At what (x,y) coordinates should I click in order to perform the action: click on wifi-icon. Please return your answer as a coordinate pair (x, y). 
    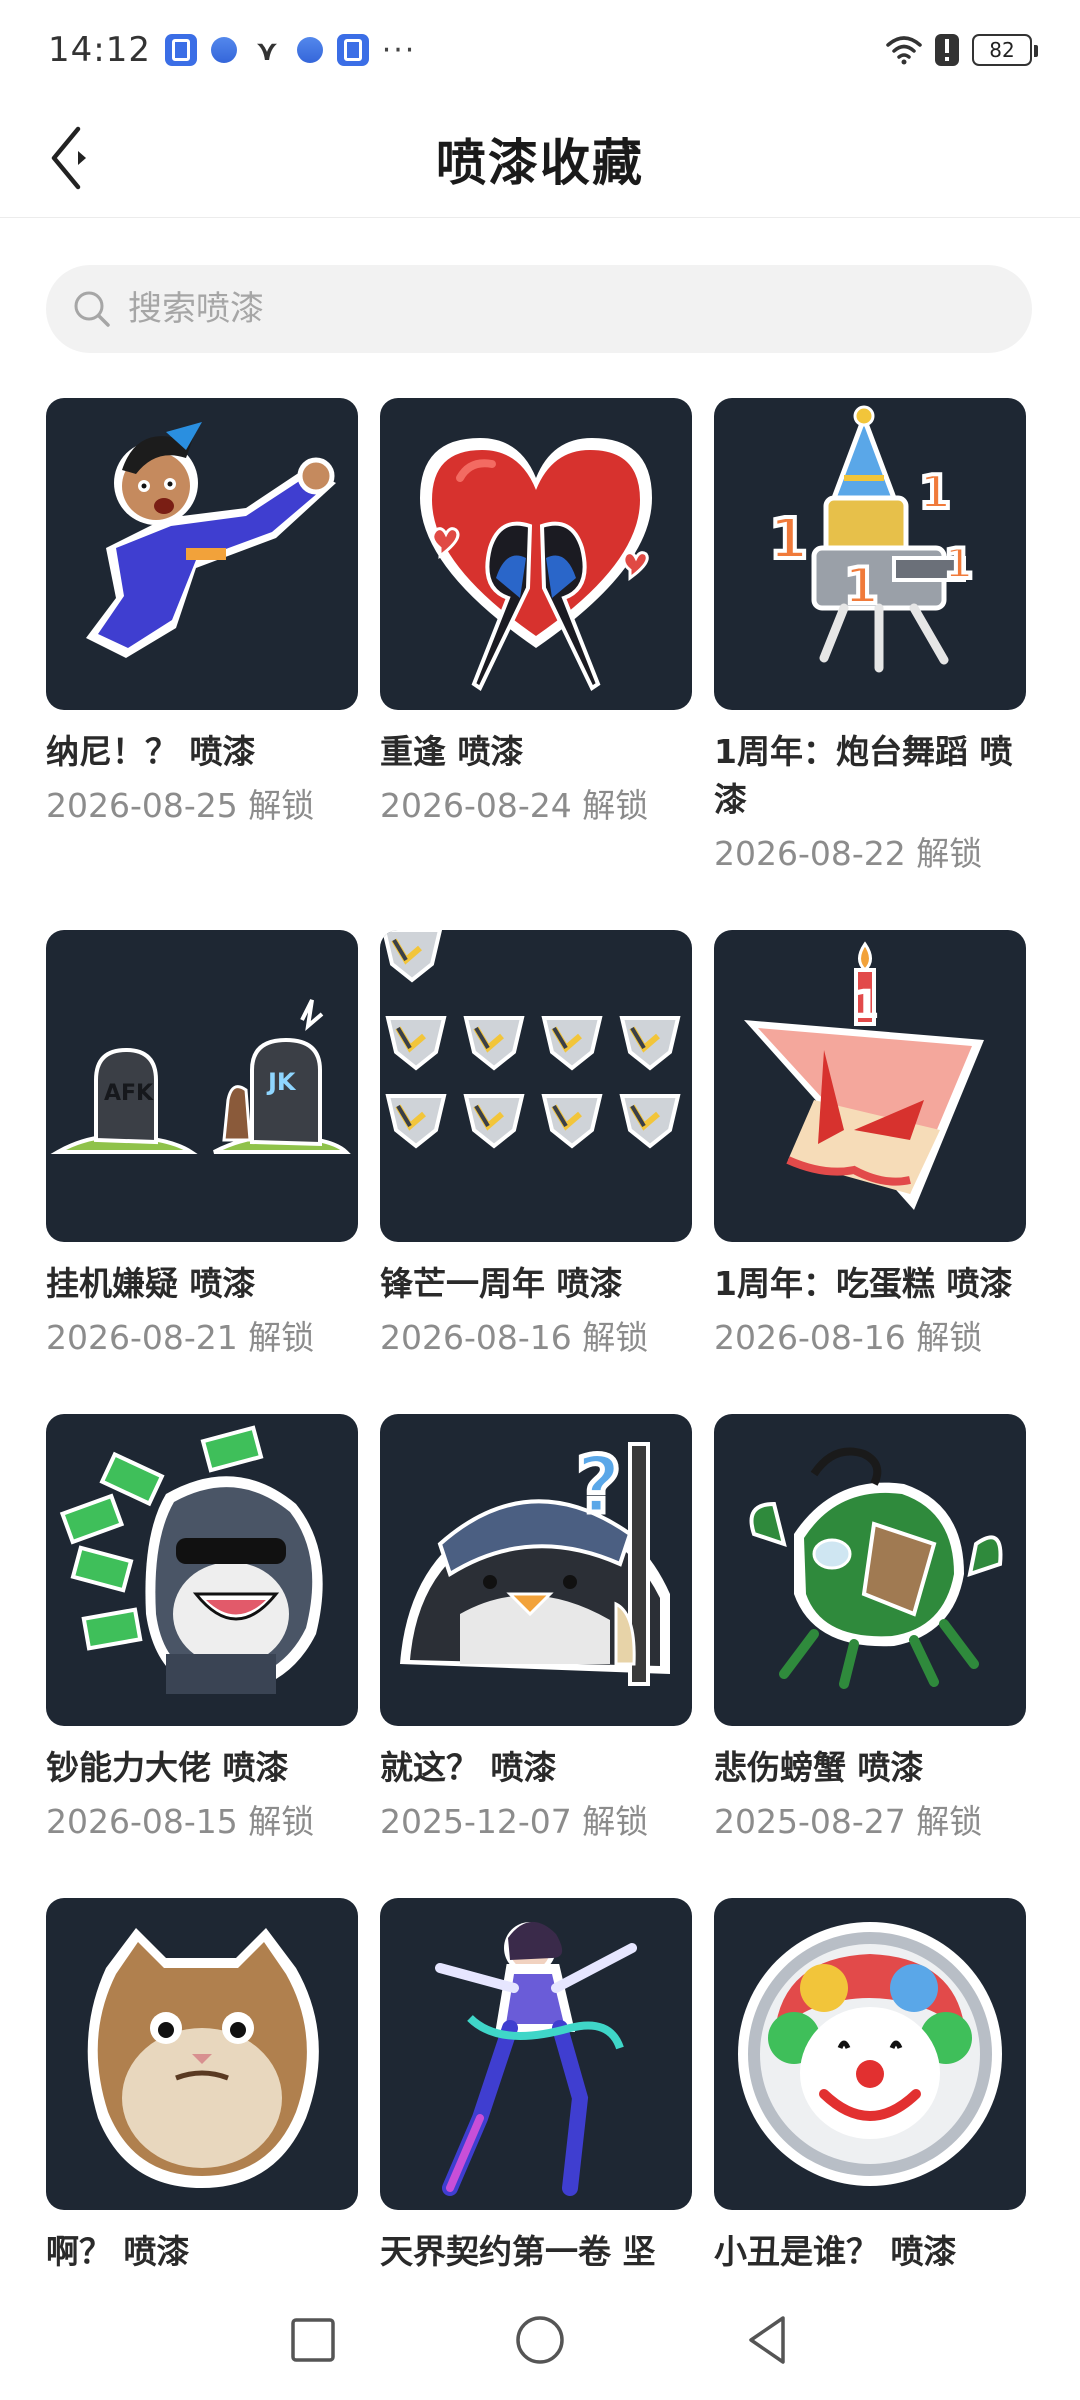
    Looking at the image, I should click on (904, 50).